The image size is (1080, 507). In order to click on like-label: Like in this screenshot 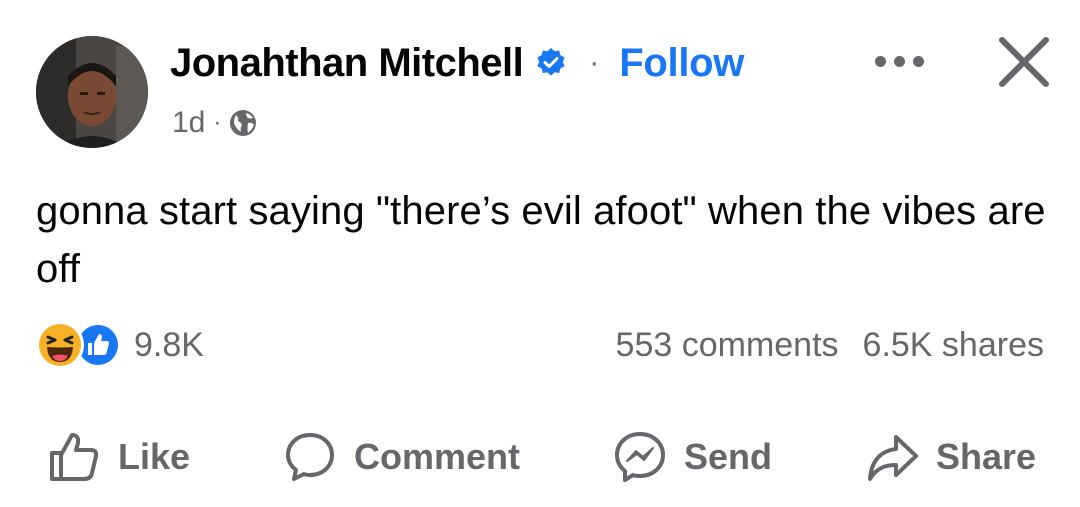, I will do `click(154, 456)`.